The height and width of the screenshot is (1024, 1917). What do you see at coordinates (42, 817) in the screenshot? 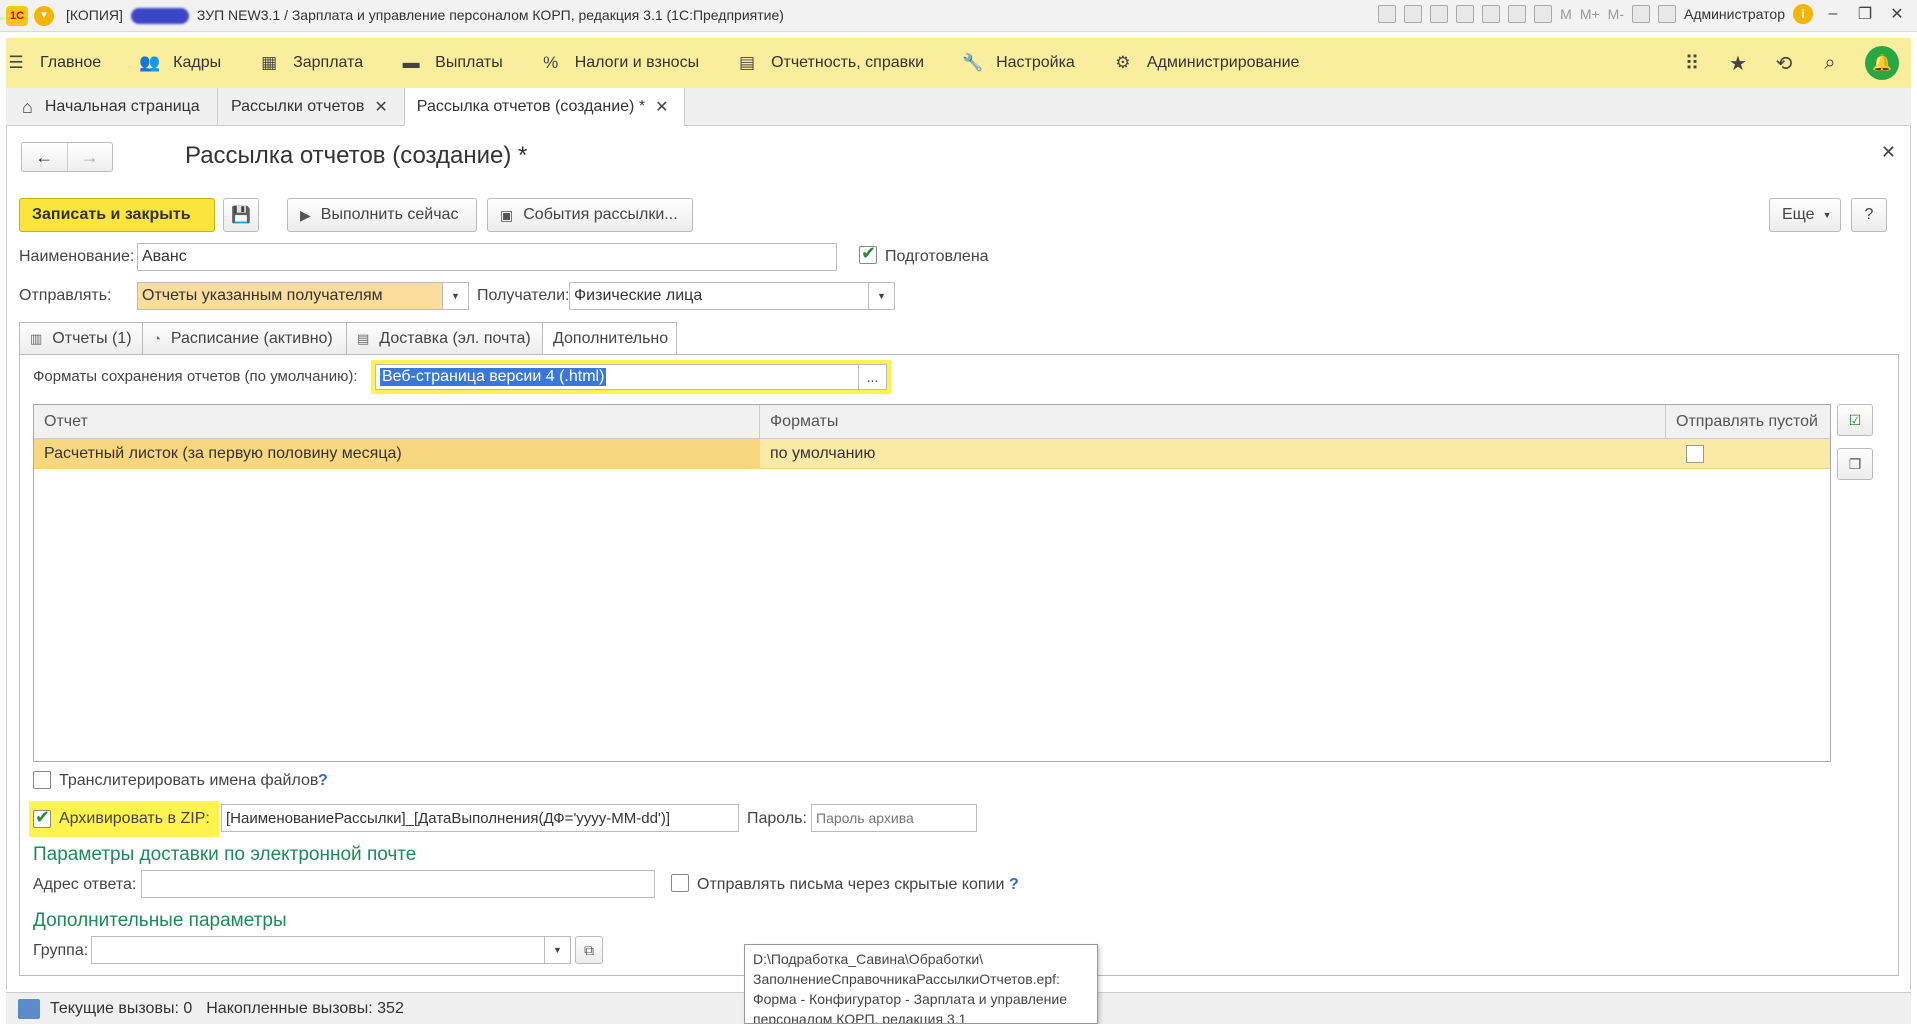
I see `archive-zip-checkbox` at bounding box center [42, 817].